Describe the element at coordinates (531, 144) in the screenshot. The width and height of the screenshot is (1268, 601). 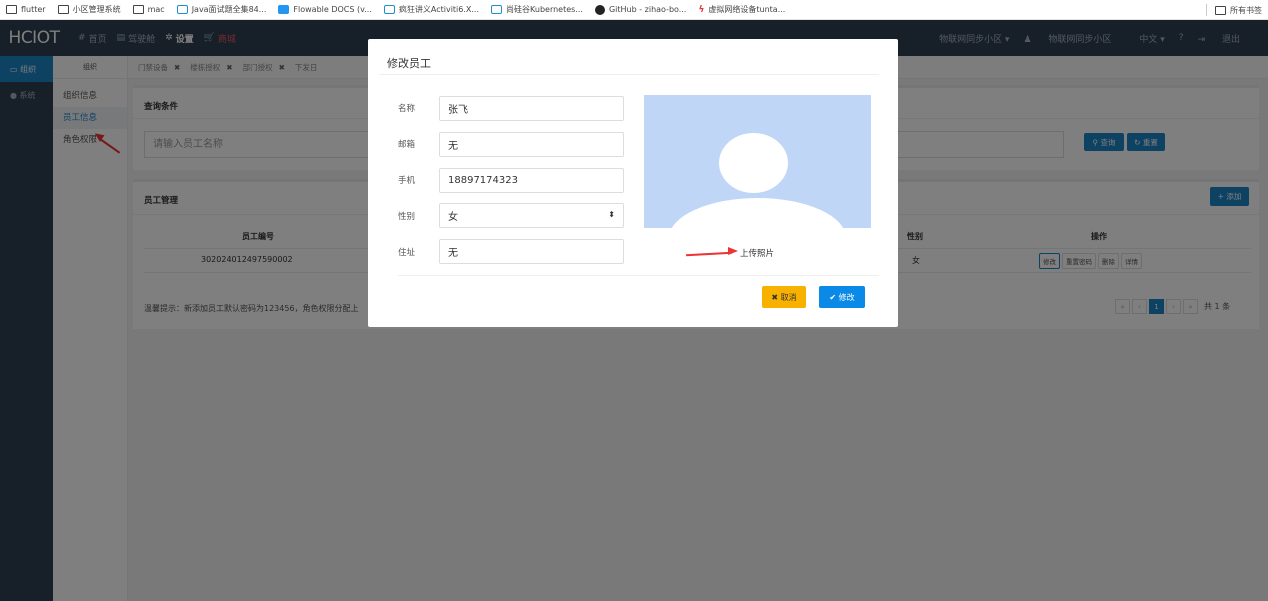
I see `email-input: 无` at that location.